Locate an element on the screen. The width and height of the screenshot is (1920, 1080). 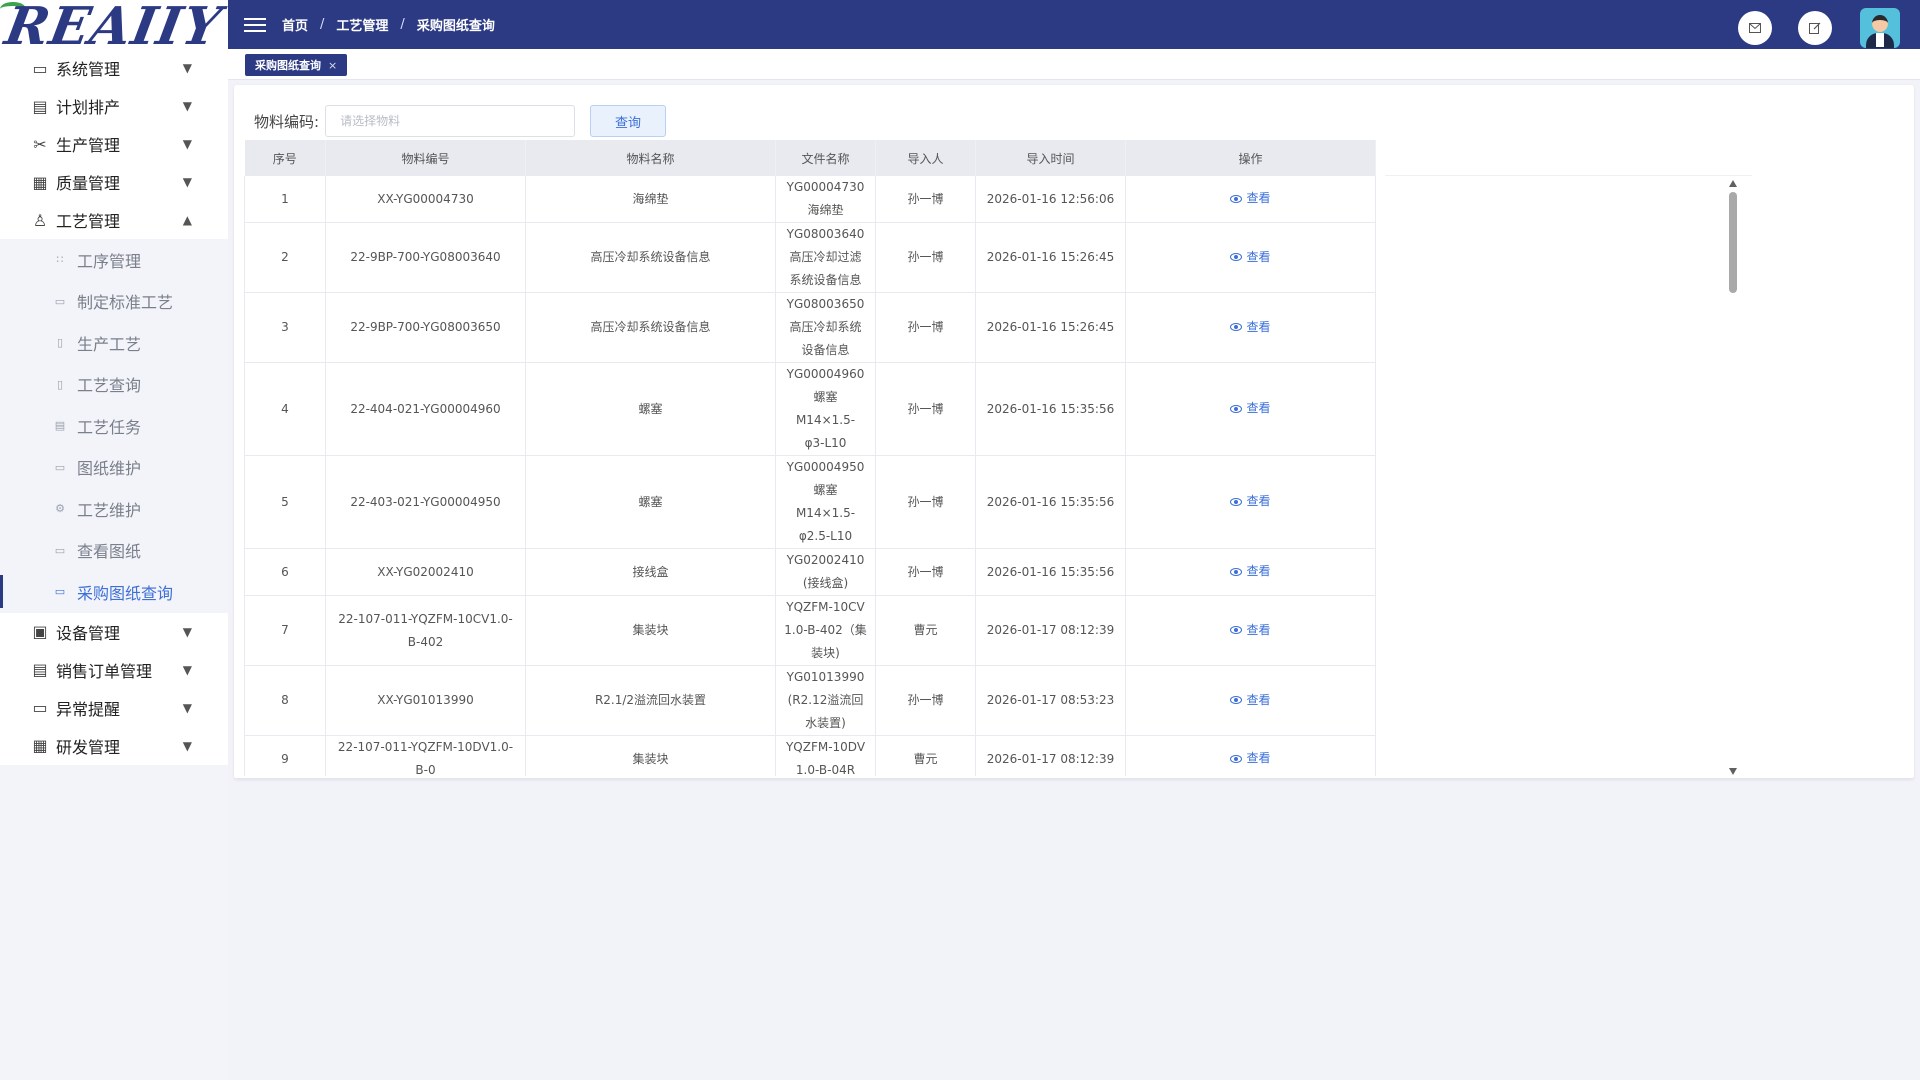
file-name-line: YG00004960 is located at coordinates (825, 374).